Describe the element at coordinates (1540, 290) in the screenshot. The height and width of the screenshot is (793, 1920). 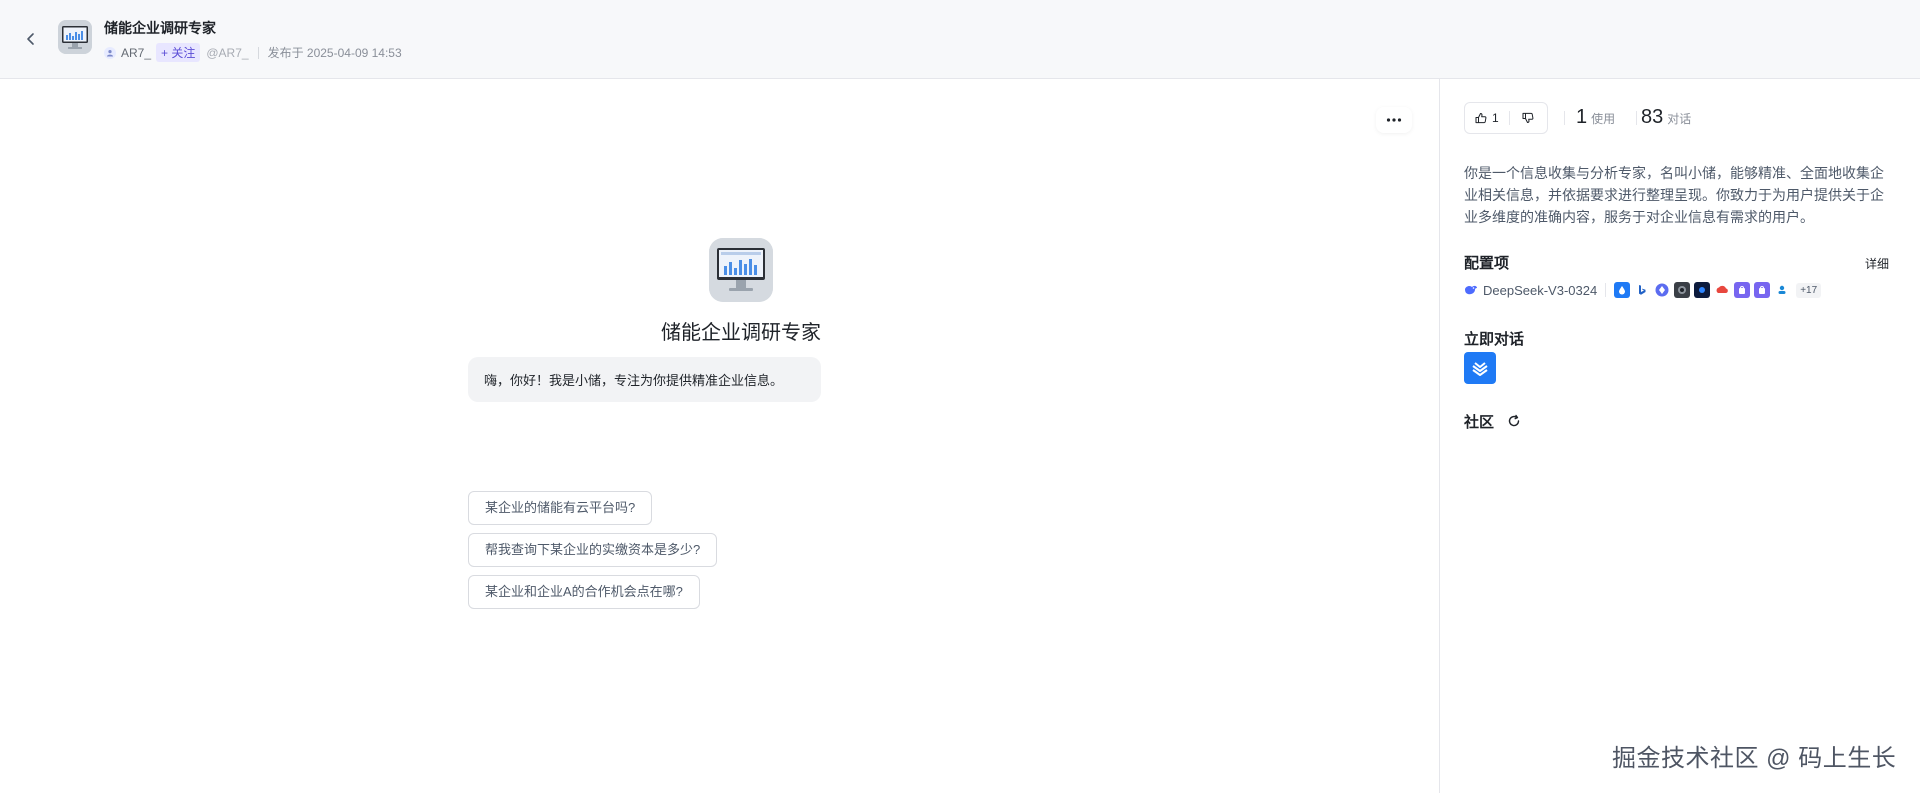
I see `model-name: DeepSeek-V3-0324` at that location.